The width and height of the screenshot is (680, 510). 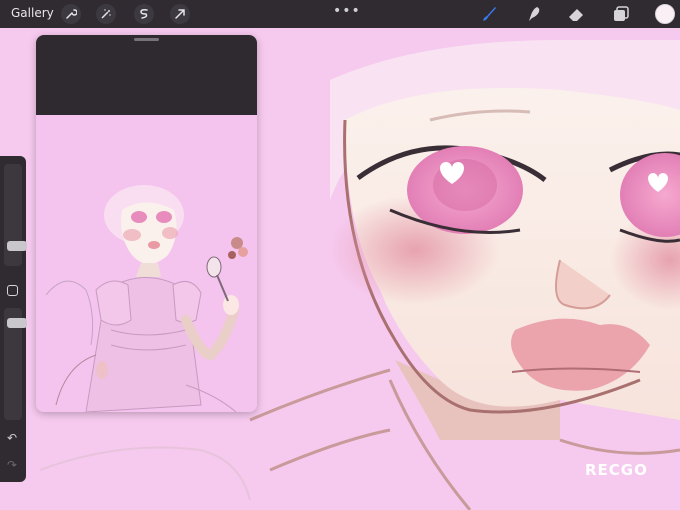 What do you see at coordinates (12, 290) in the screenshot?
I see `modifier-square-icon` at bounding box center [12, 290].